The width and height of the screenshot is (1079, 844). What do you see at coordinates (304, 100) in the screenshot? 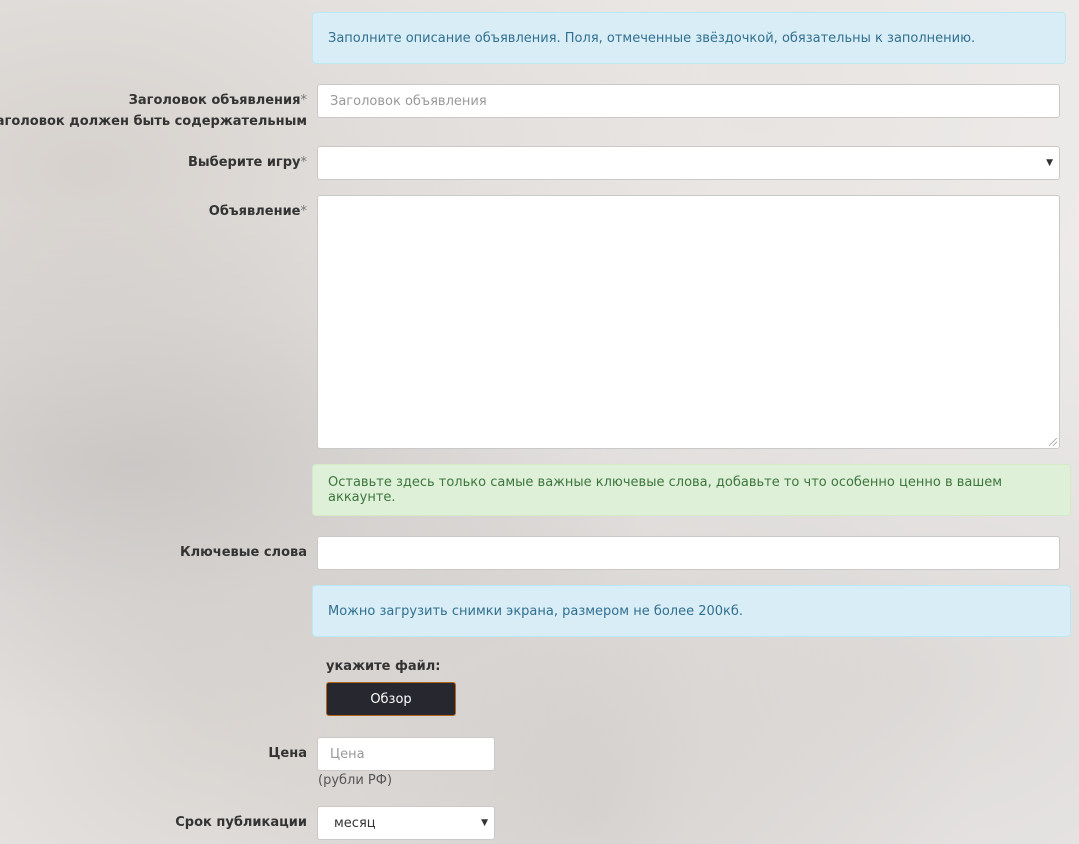
I see `title-required-mark: *` at bounding box center [304, 100].